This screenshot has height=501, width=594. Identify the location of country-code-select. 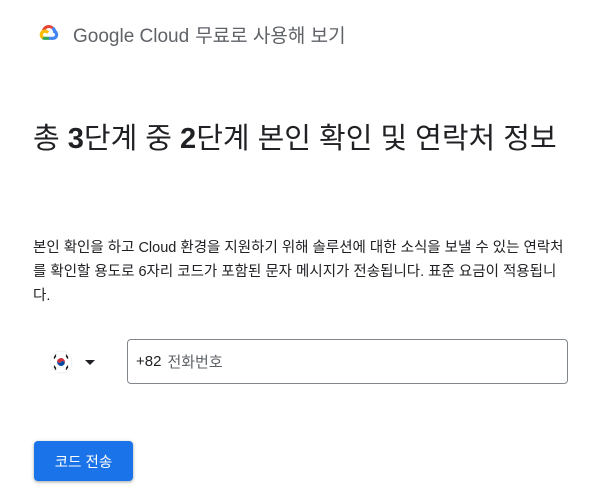
(72, 362).